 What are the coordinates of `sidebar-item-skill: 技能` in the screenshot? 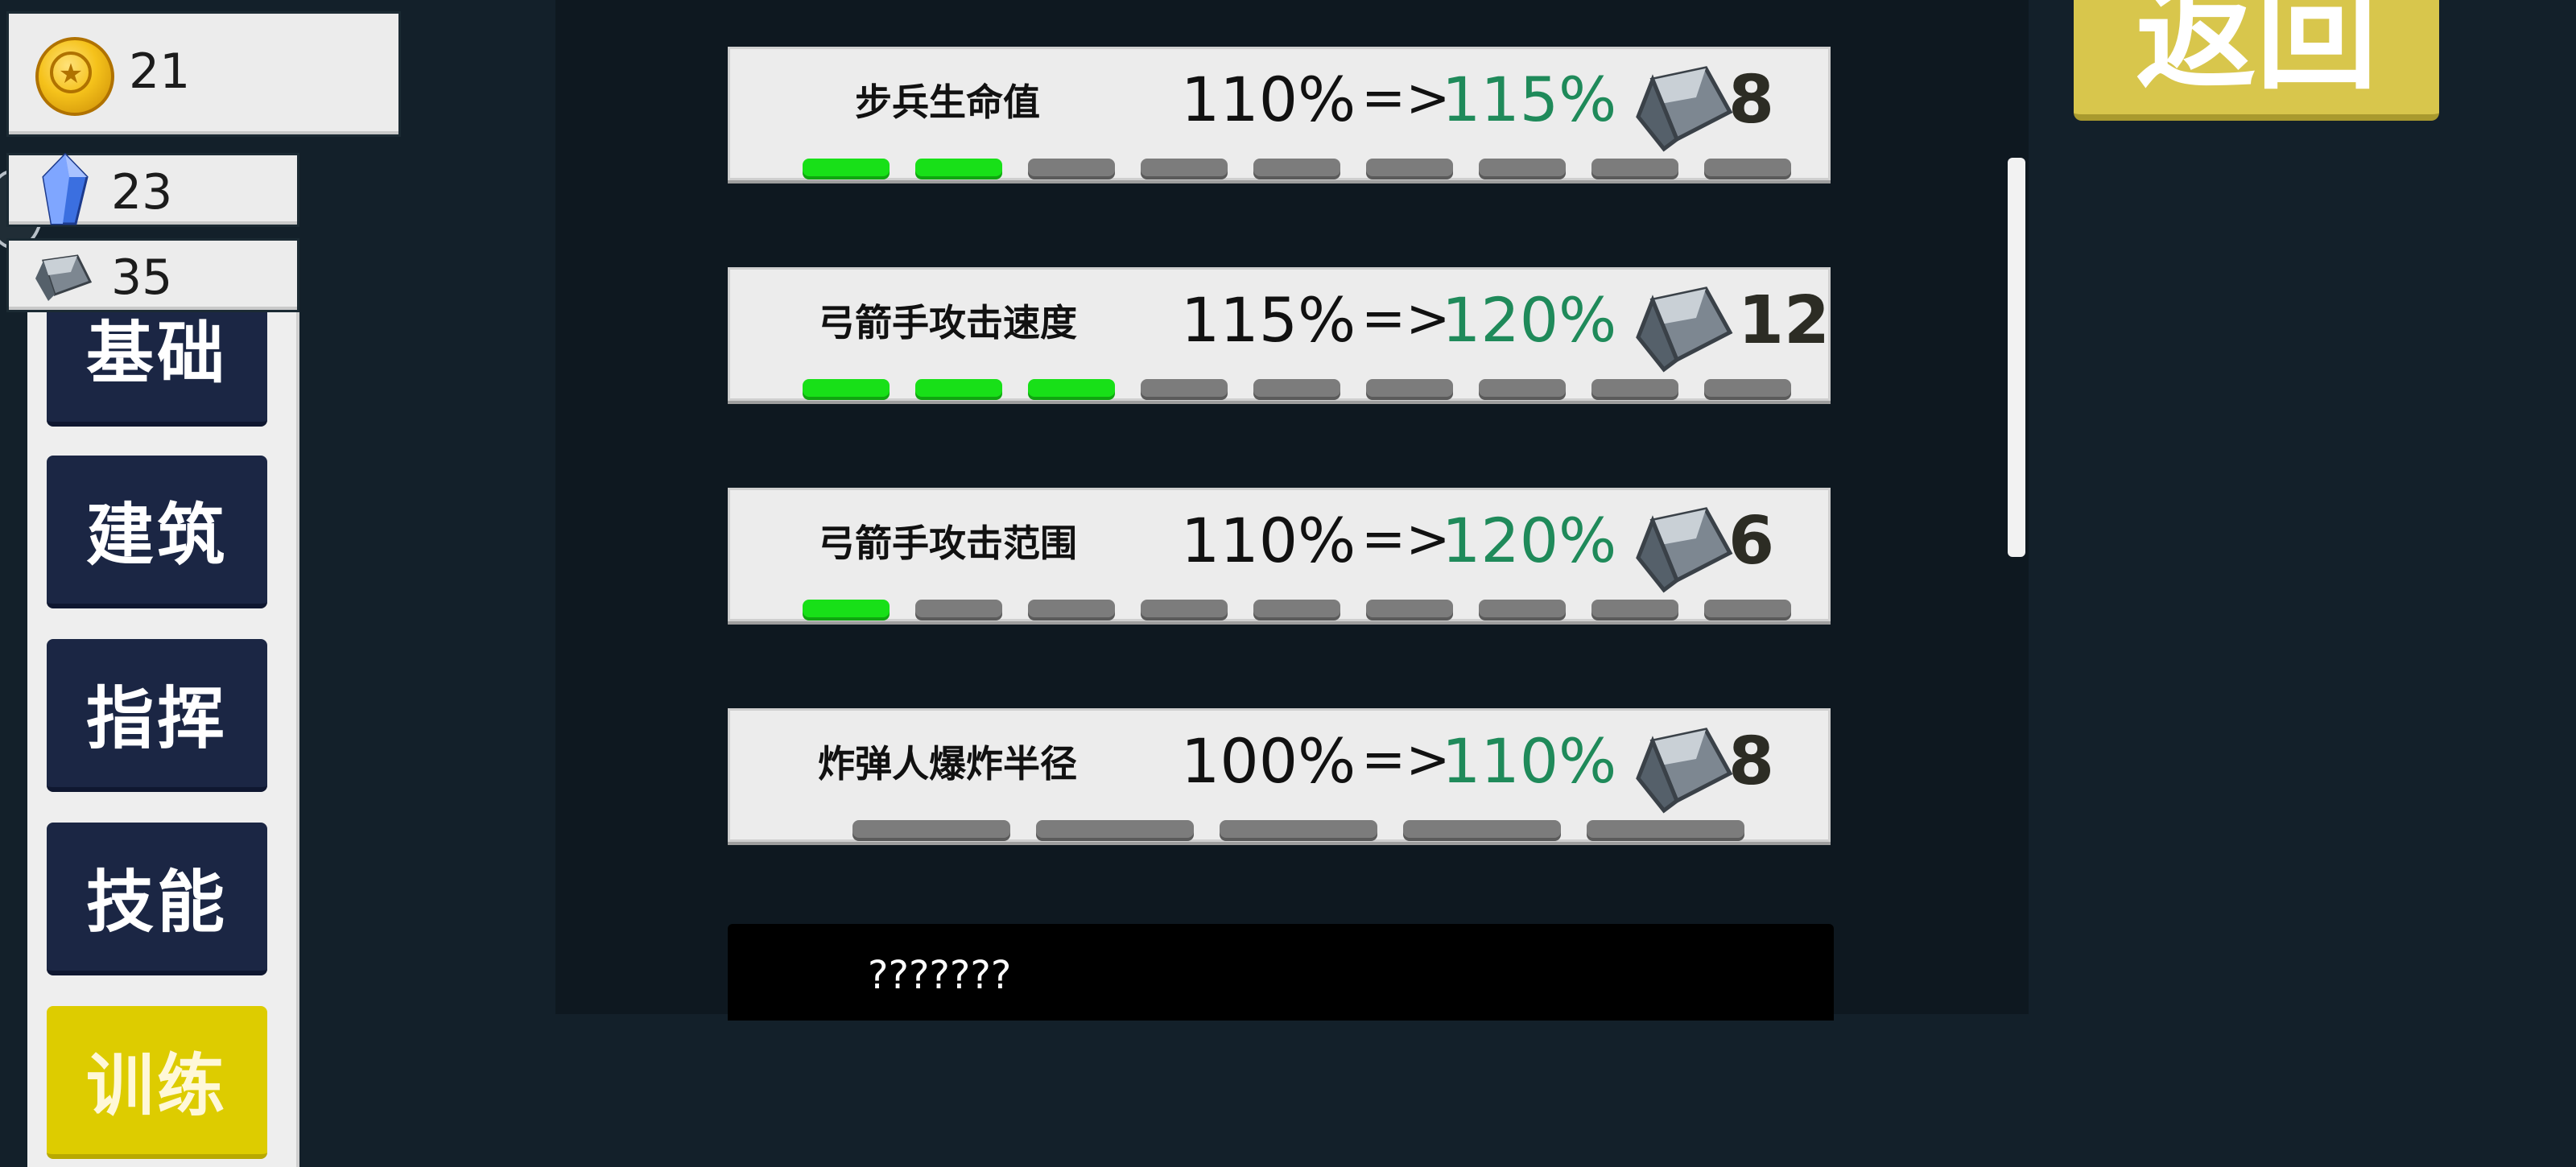 It's located at (157, 899).